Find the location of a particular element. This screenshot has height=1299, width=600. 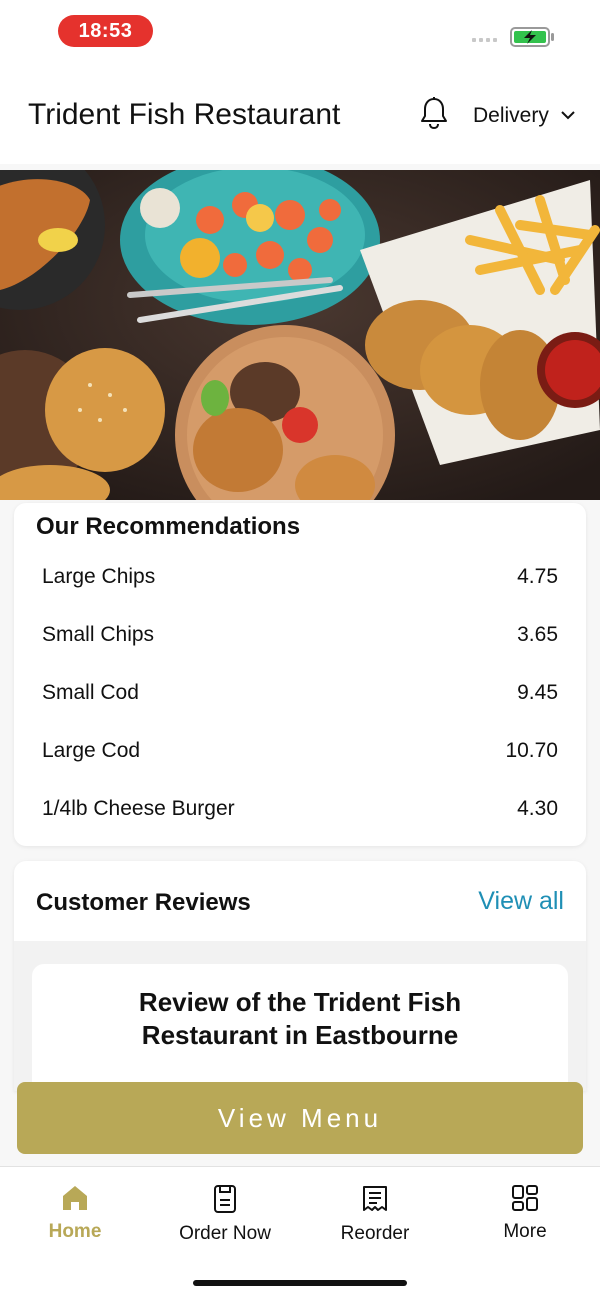

list-item: Large Chips 4.75 is located at coordinates (300, 577).